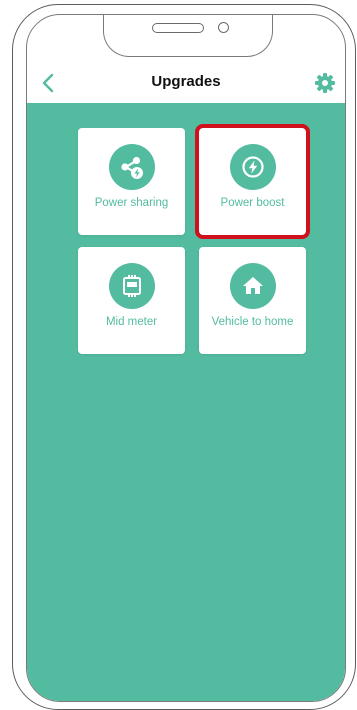  I want to click on camera-icon, so click(223, 27).